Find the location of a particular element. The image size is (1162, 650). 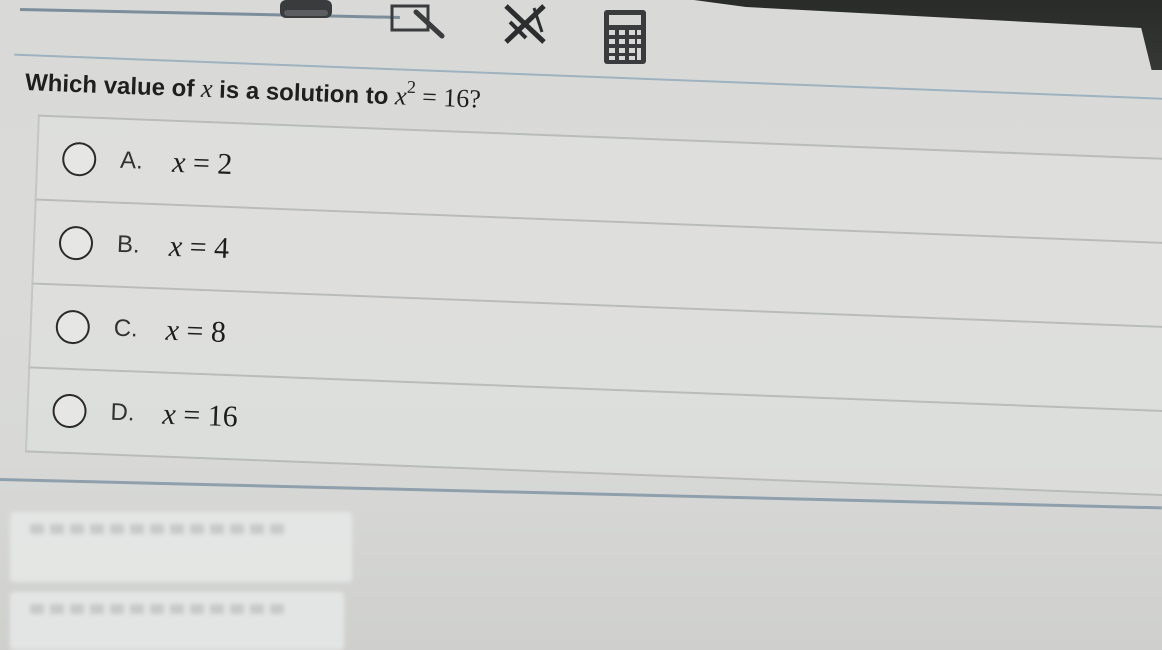

choice-letter: A. is located at coordinates (131, 160).